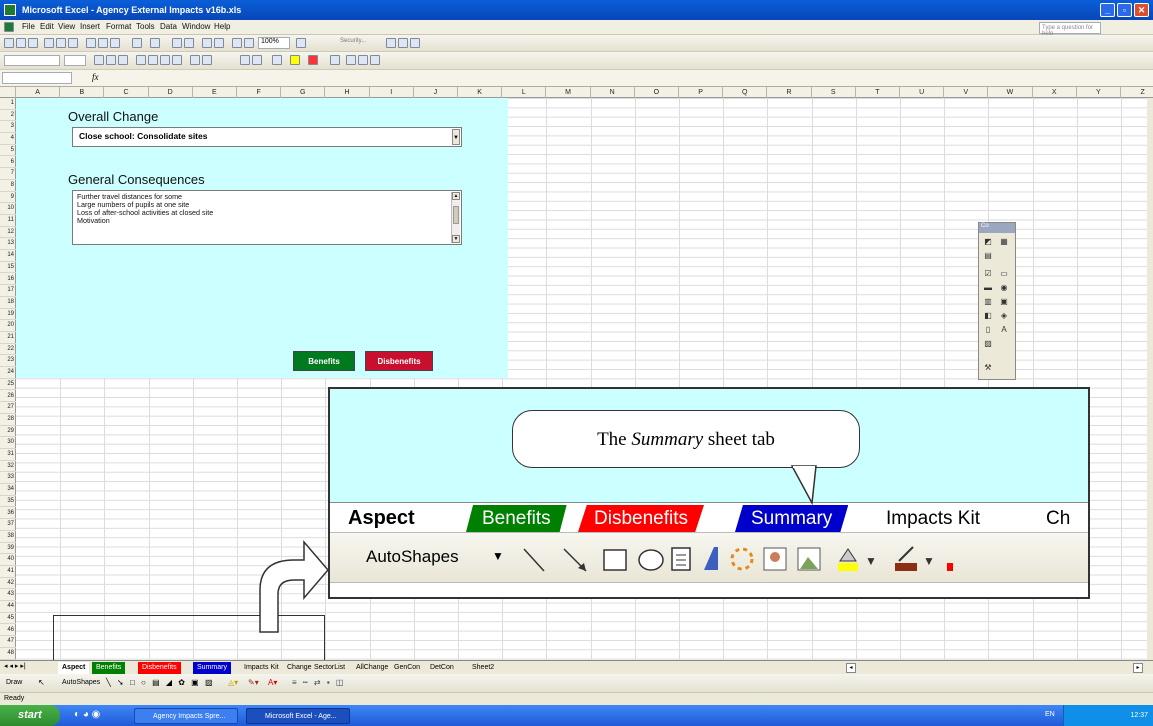  I want to click on row-header: 16, so click(8, 280).